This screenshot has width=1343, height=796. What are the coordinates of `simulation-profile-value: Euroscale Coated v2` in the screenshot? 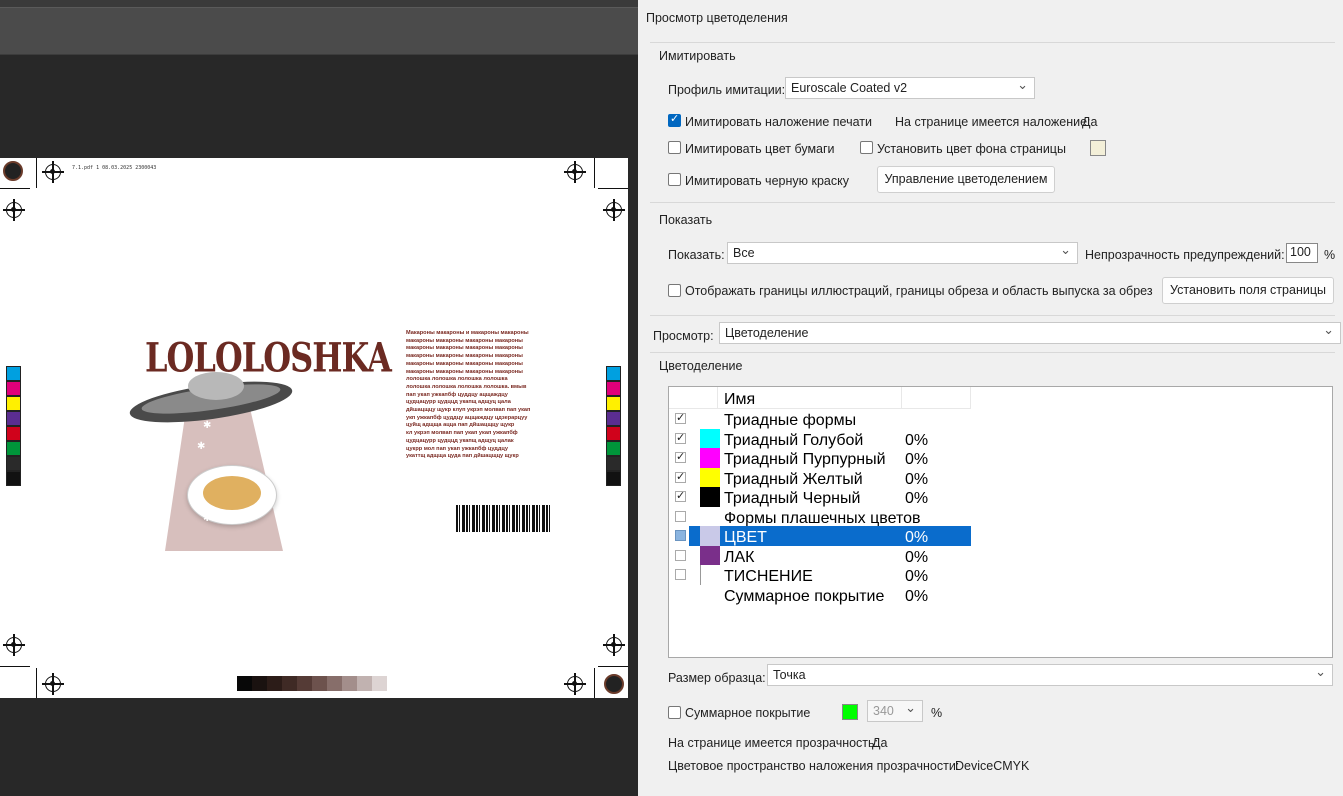 It's located at (849, 88).